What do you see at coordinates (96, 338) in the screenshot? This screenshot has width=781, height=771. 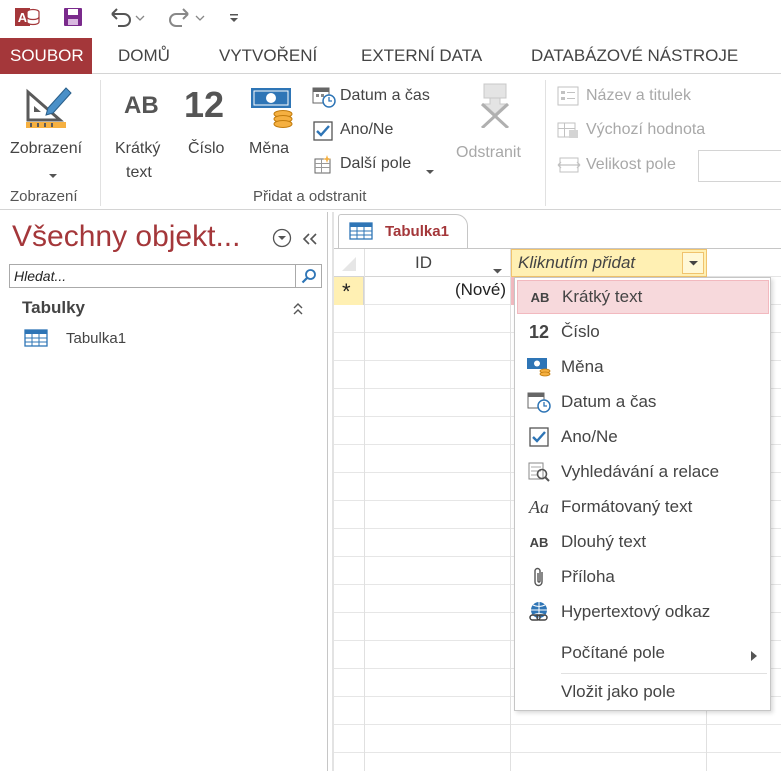 I see `nav-item-label: Tabulka1` at bounding box center [96, 338].